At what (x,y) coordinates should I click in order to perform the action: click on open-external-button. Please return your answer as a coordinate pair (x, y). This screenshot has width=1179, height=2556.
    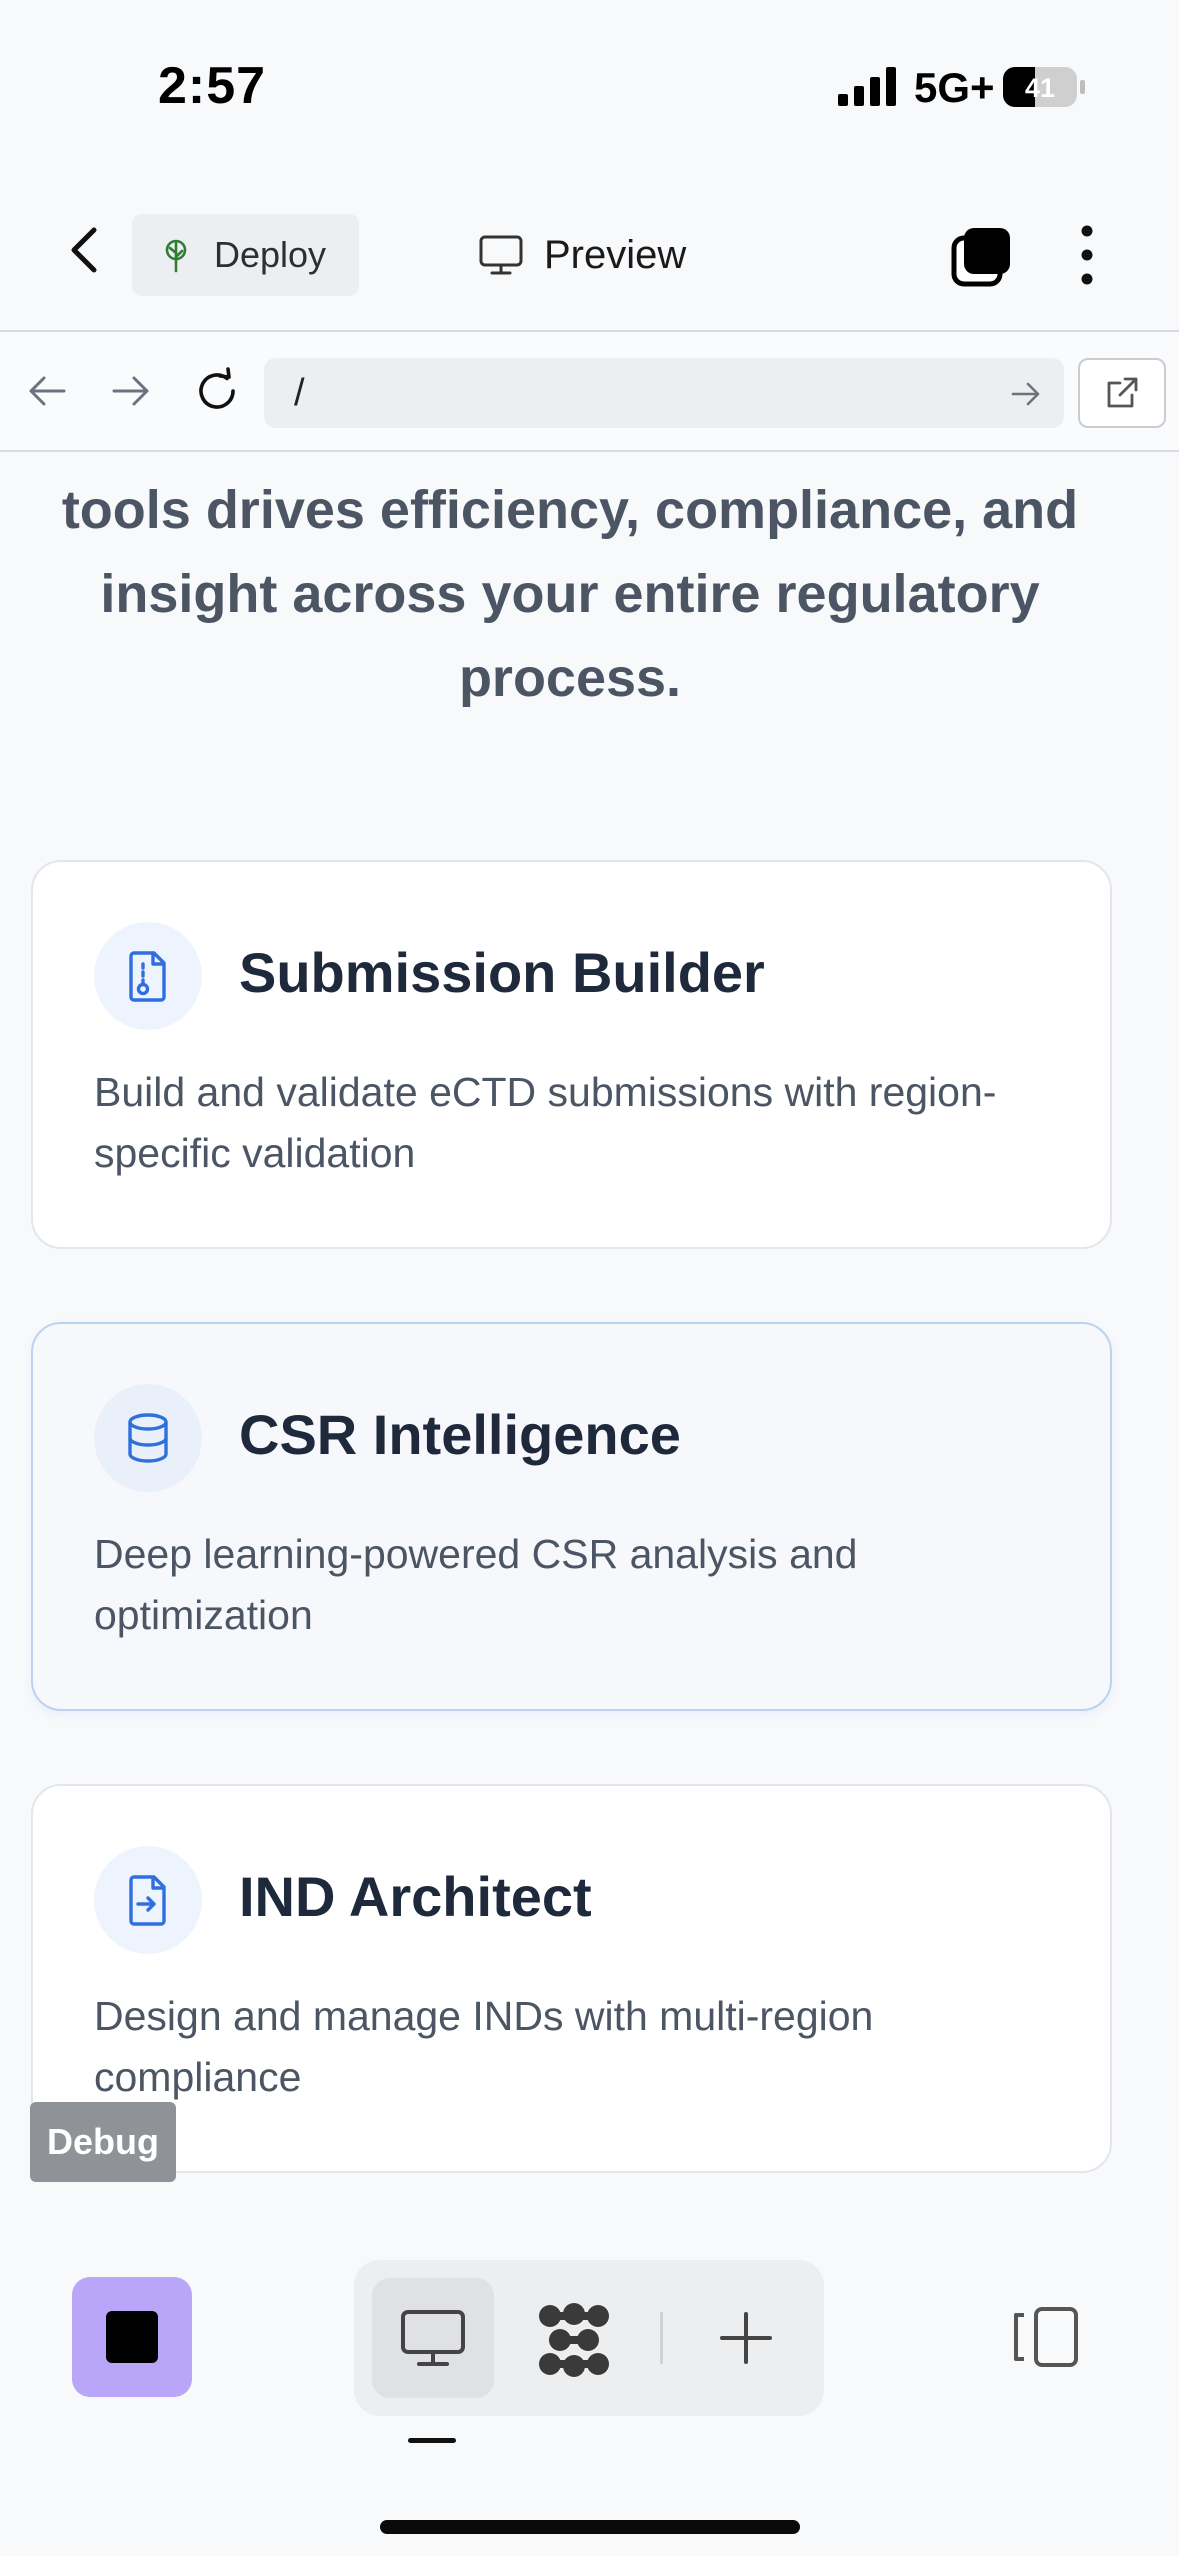
    Looking at the image, I should click on (1122, 393).